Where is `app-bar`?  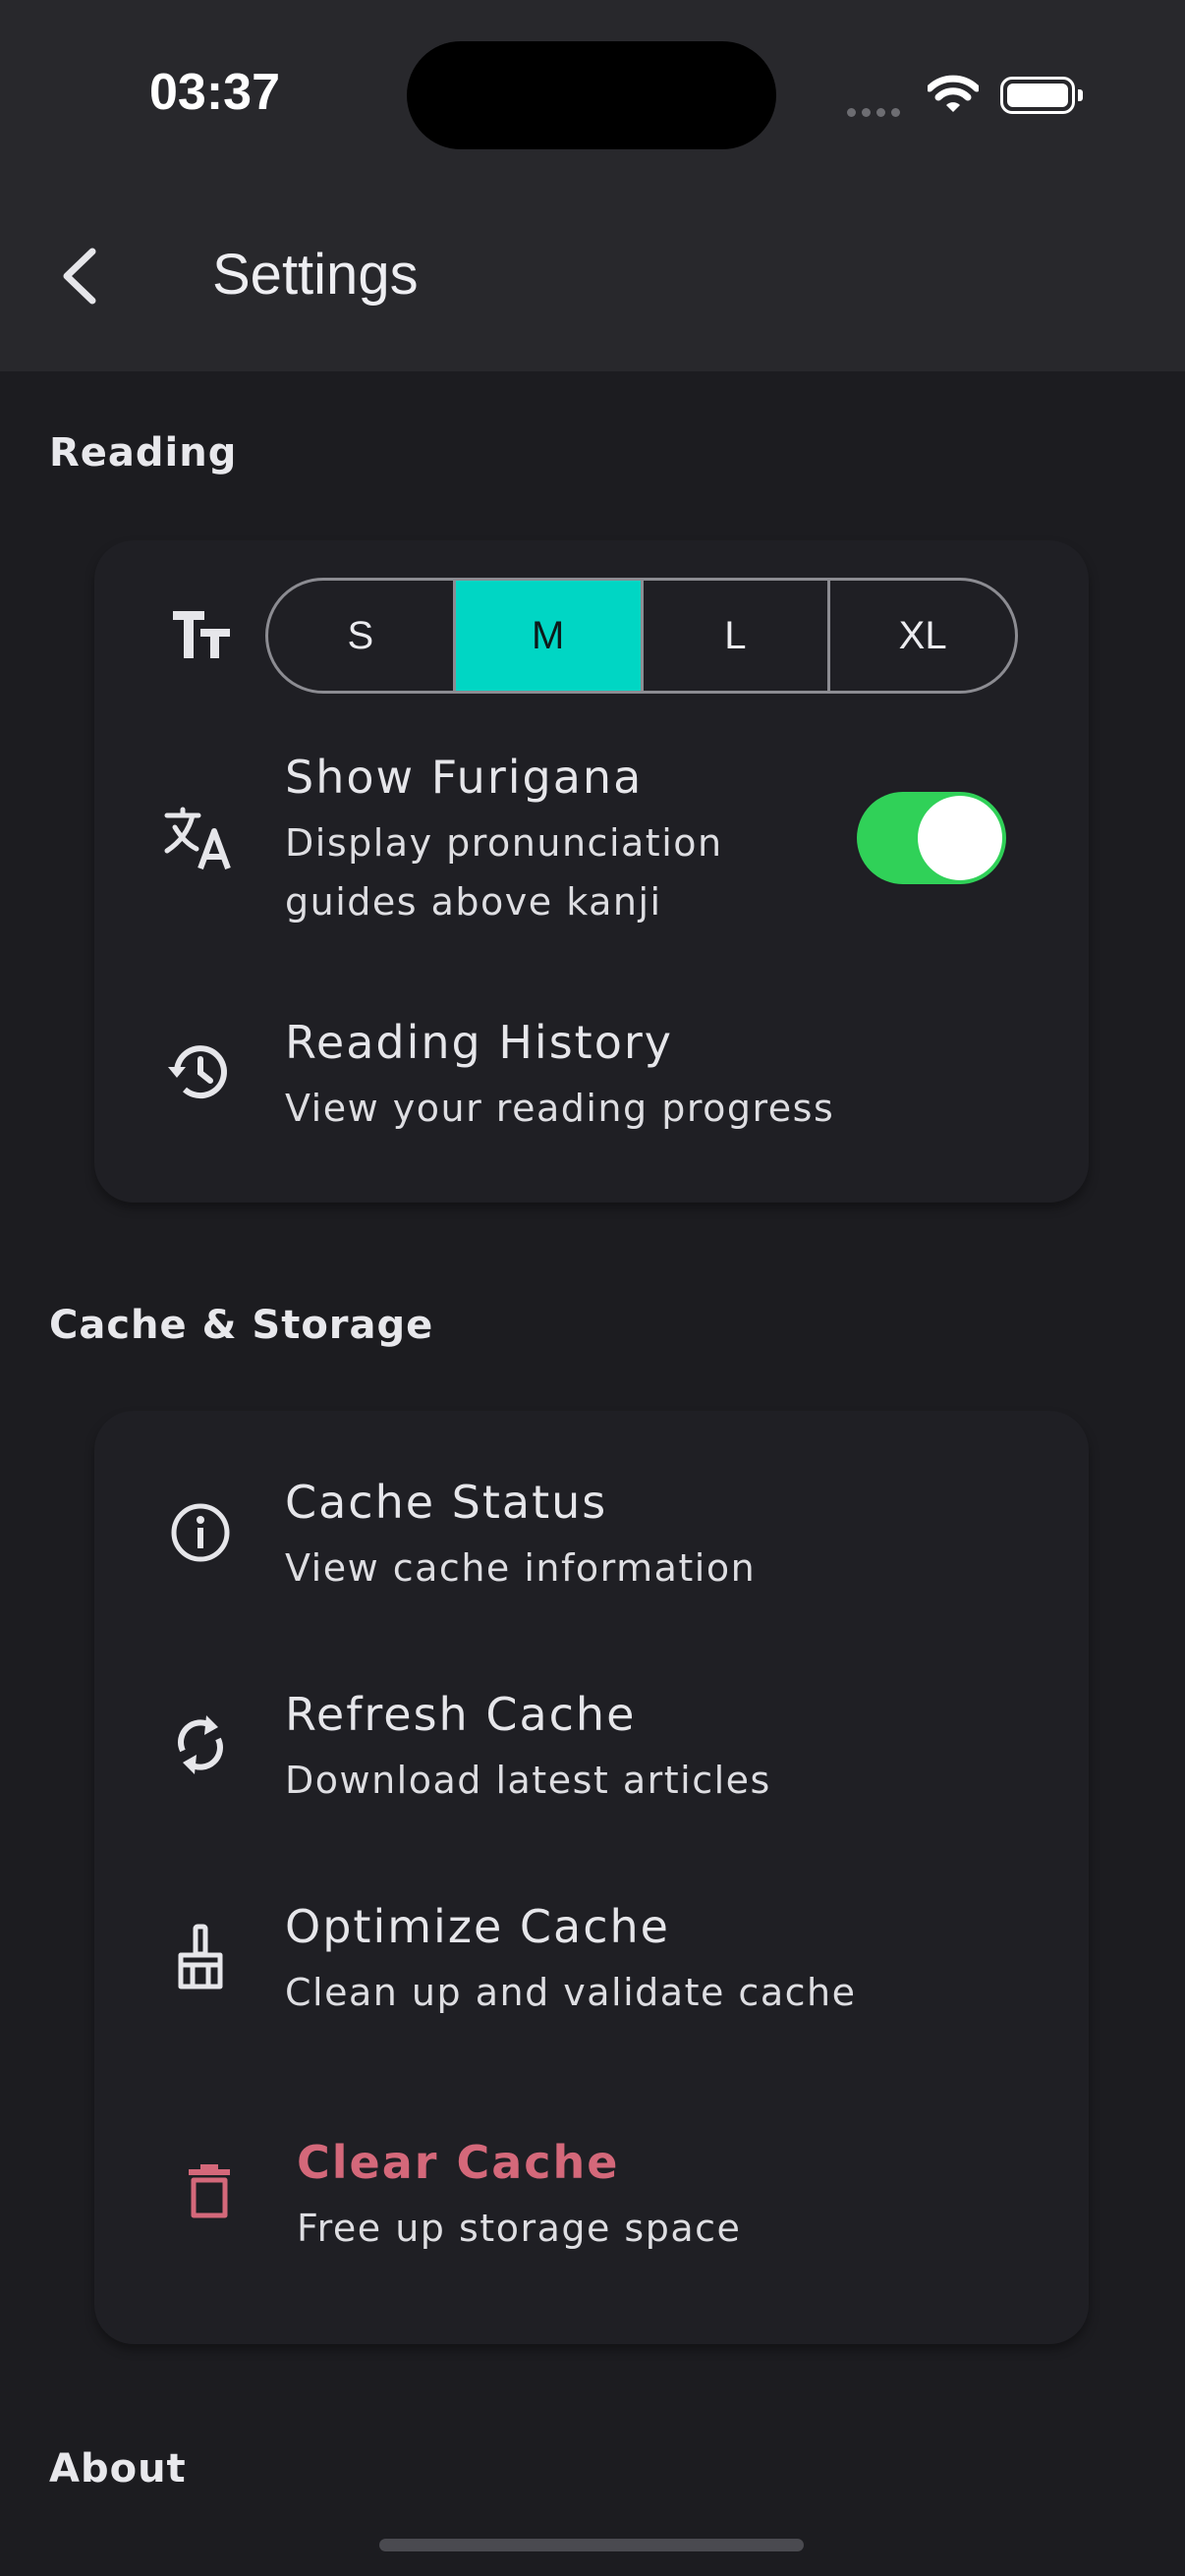
app-bar is located at coordinates (592, 279).